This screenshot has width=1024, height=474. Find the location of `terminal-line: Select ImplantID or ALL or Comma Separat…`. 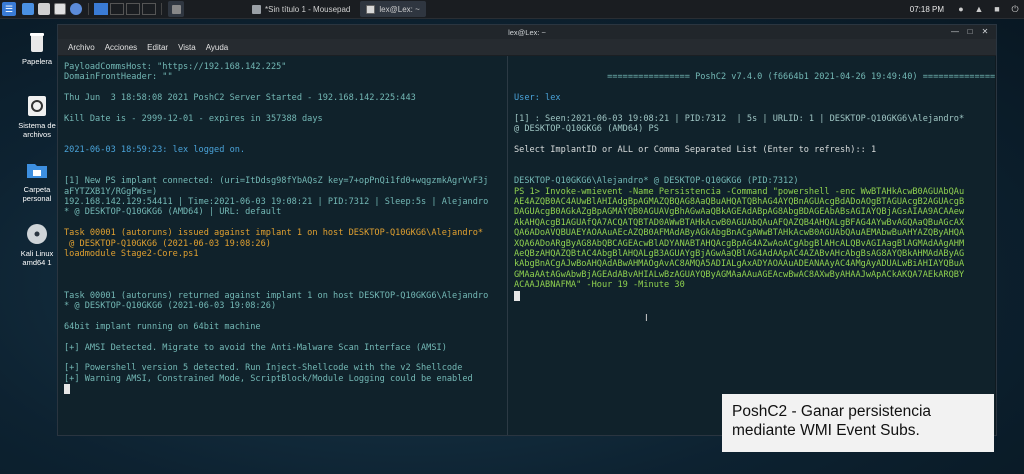

terminal-line: Select ImplantID or ALL or Comma Separat… is located at coordinates (695, 150).